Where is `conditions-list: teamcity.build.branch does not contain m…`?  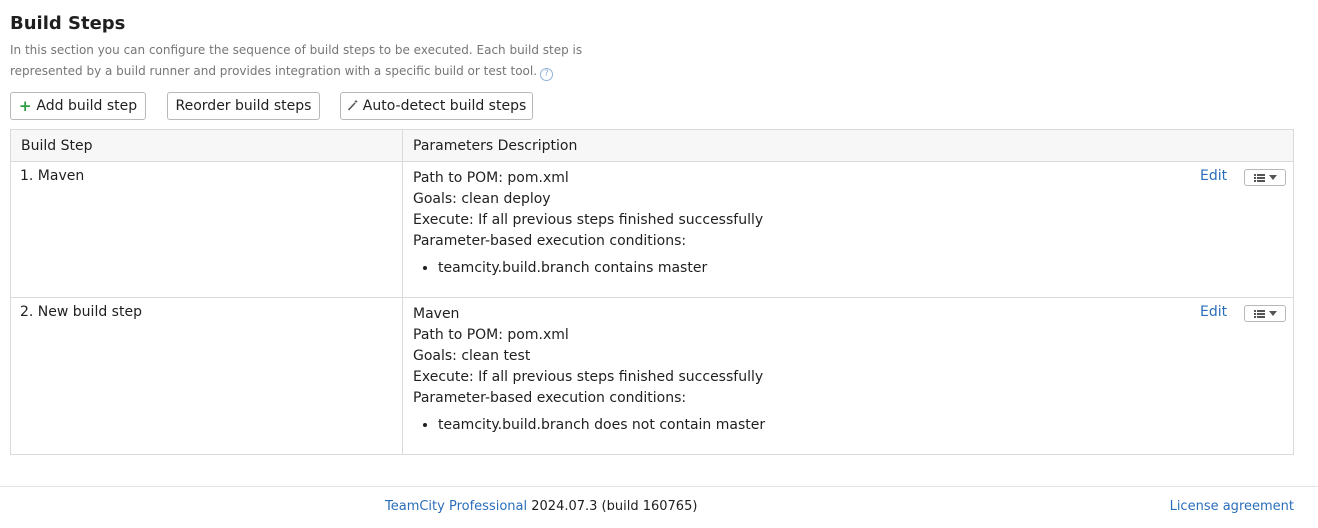
conditions-list: teamcity.build.branch does not contain m… is located at coordinates (589, 425).